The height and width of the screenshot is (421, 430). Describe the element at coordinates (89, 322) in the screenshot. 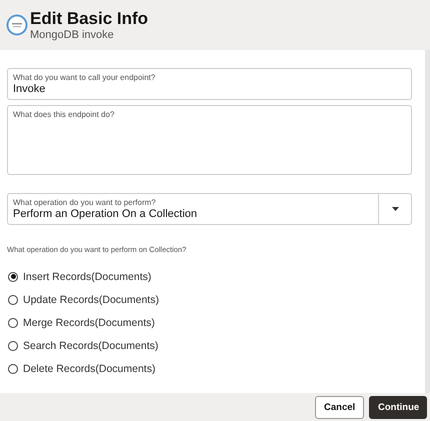

I see `radio-label: Merge Records(Documents)` at that location.